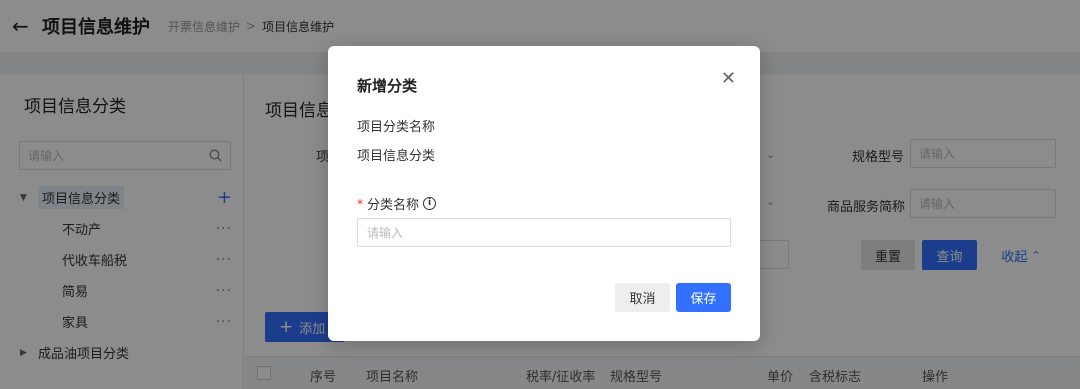  Describe the element at coordinates (396, 156) in the screenshot. I see `parent-category-value: 项目信息分类` at that location.